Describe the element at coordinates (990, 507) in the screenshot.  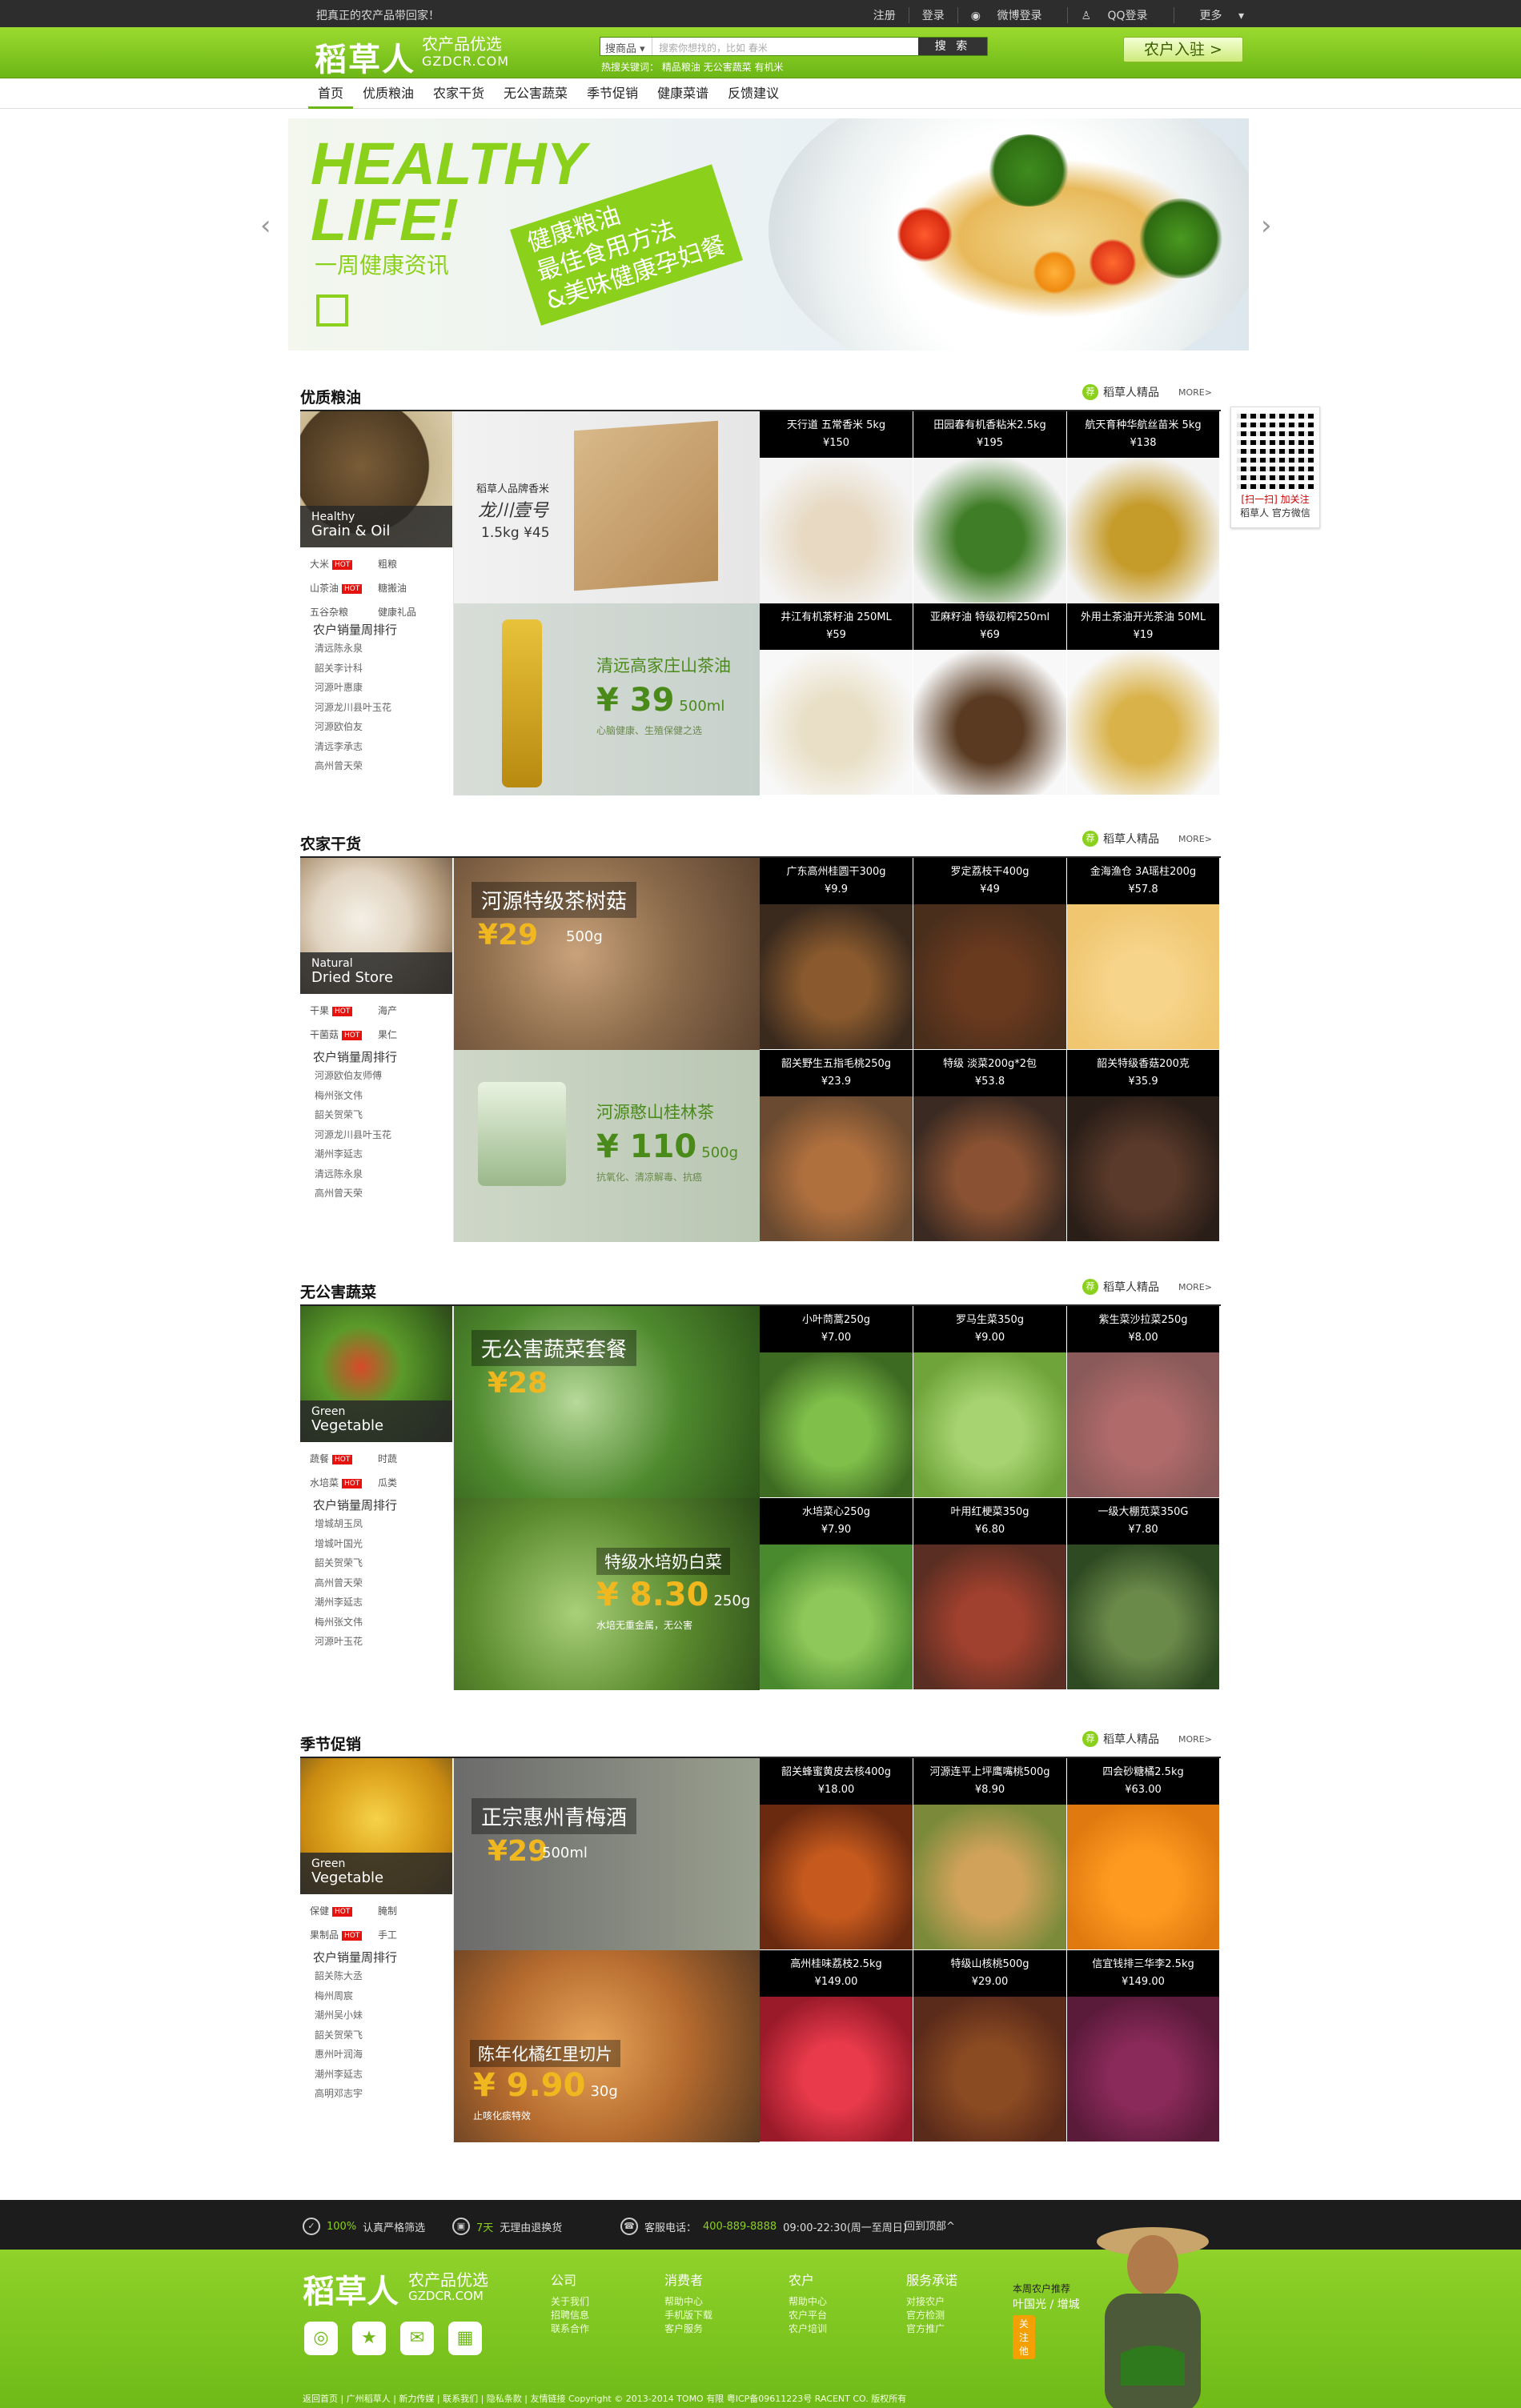
I see `product-card: 田园春有机香粘米2.5kg ¥195` at that location.